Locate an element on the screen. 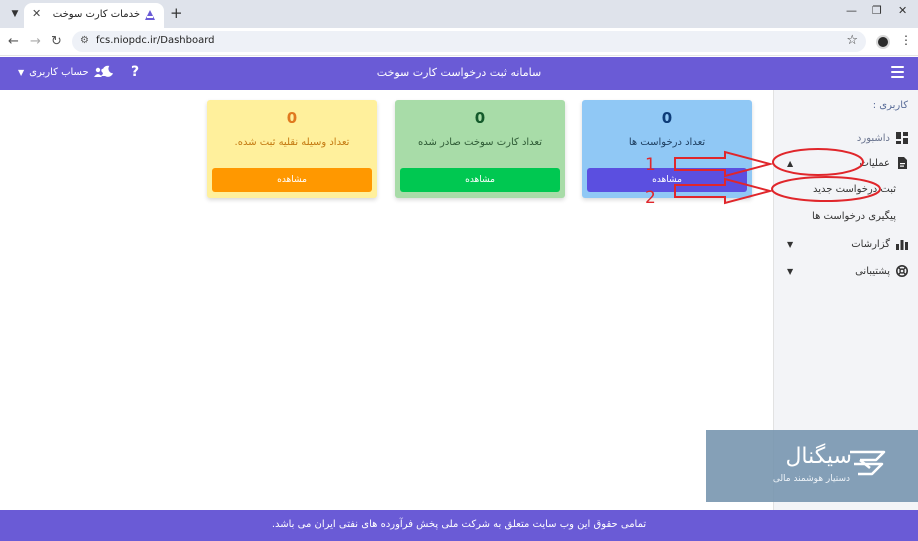 The height and width of the screenshot is (541, 918). view-vehicles-button: مشاهده is located at coordinates (292, 180).